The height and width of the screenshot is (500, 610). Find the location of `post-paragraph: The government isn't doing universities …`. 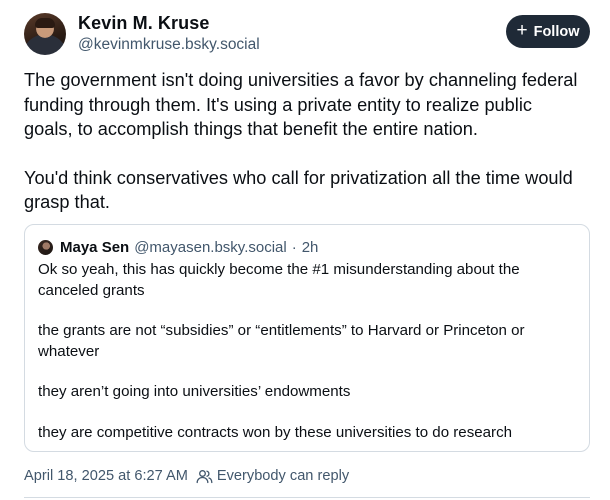

post-paragraph: The government isn't doing universities … is located at coordinates (301, 104).